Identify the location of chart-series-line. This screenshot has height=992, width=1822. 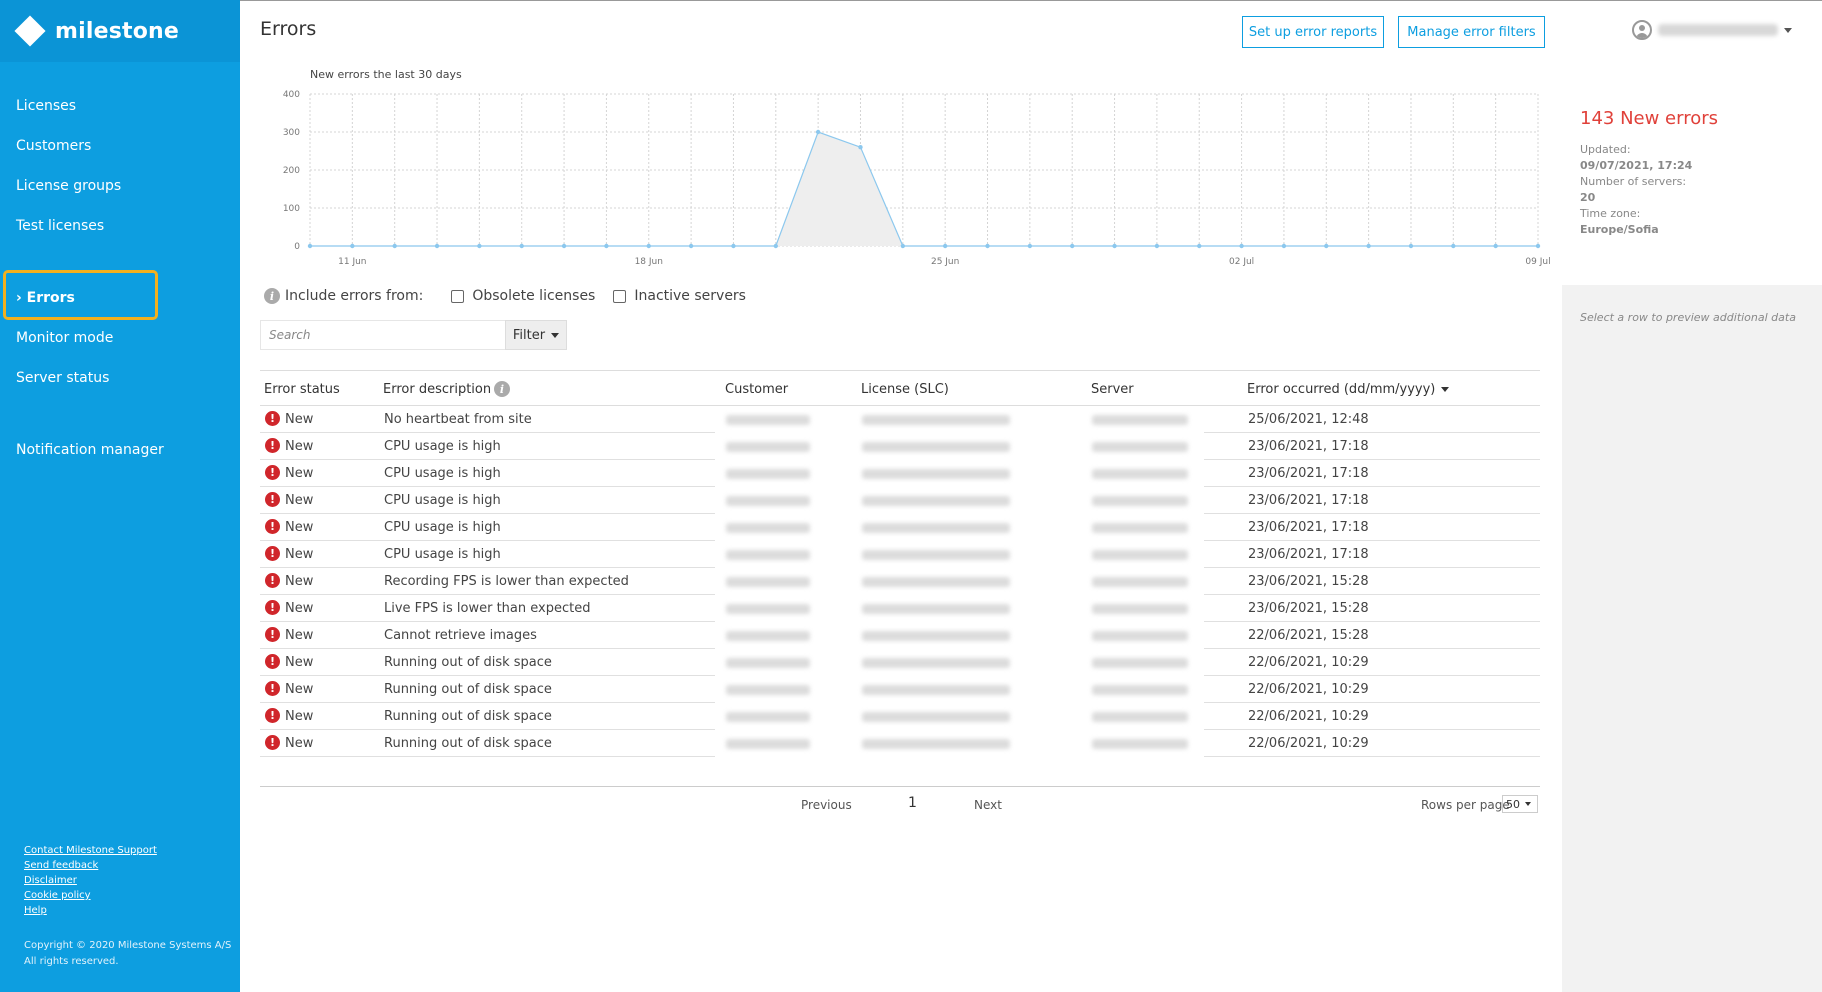
(924, 189).